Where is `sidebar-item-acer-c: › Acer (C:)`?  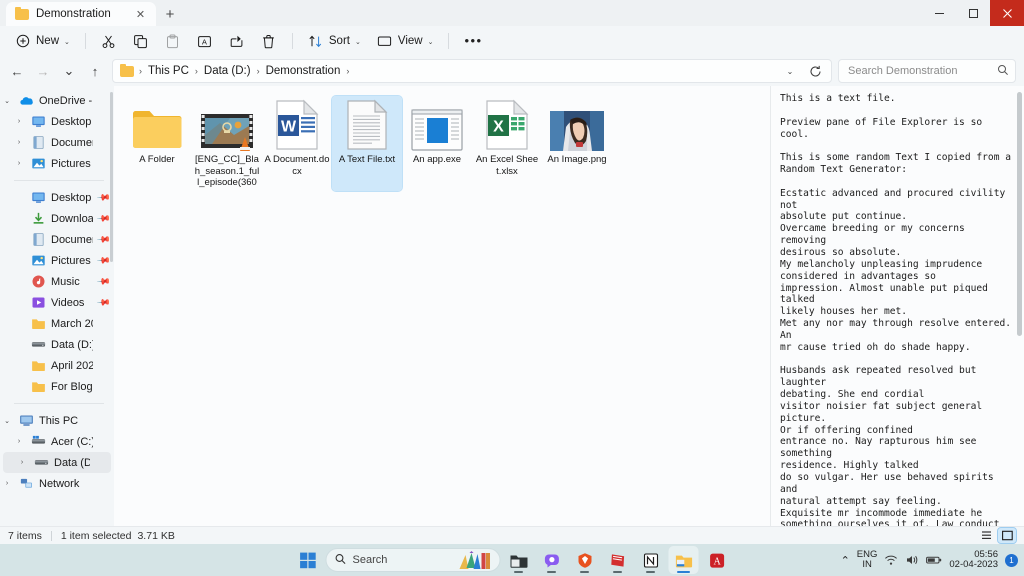 sidebar-item-acer-c: › Acer (C:) is located at coordinates (57, 441).